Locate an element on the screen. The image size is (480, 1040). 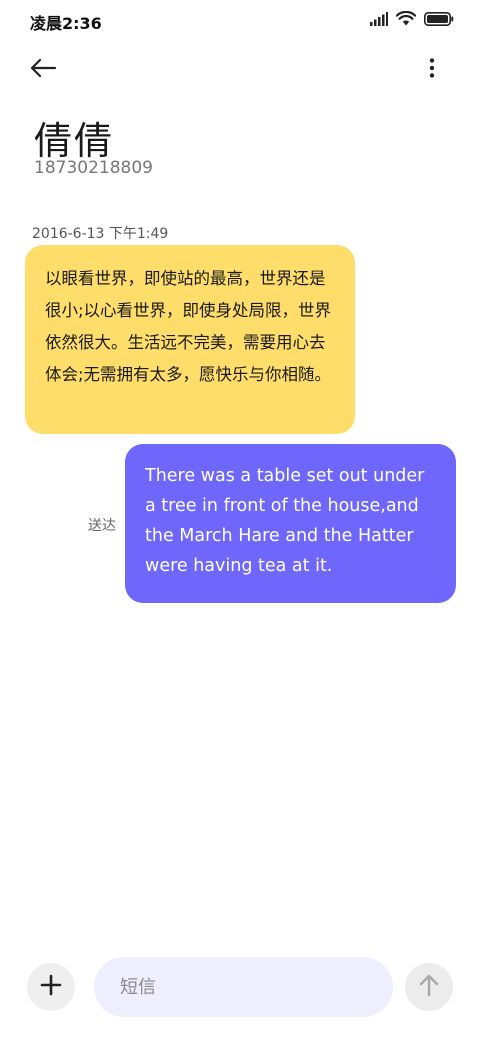
sms-input is located at coordinates (243, 987).